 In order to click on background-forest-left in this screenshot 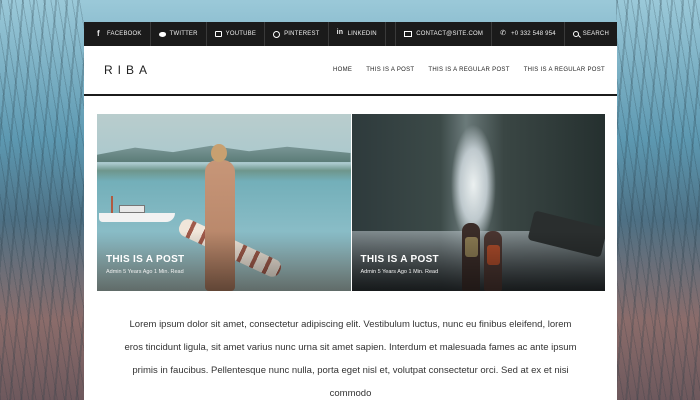, I will do `click(42, 200)`.